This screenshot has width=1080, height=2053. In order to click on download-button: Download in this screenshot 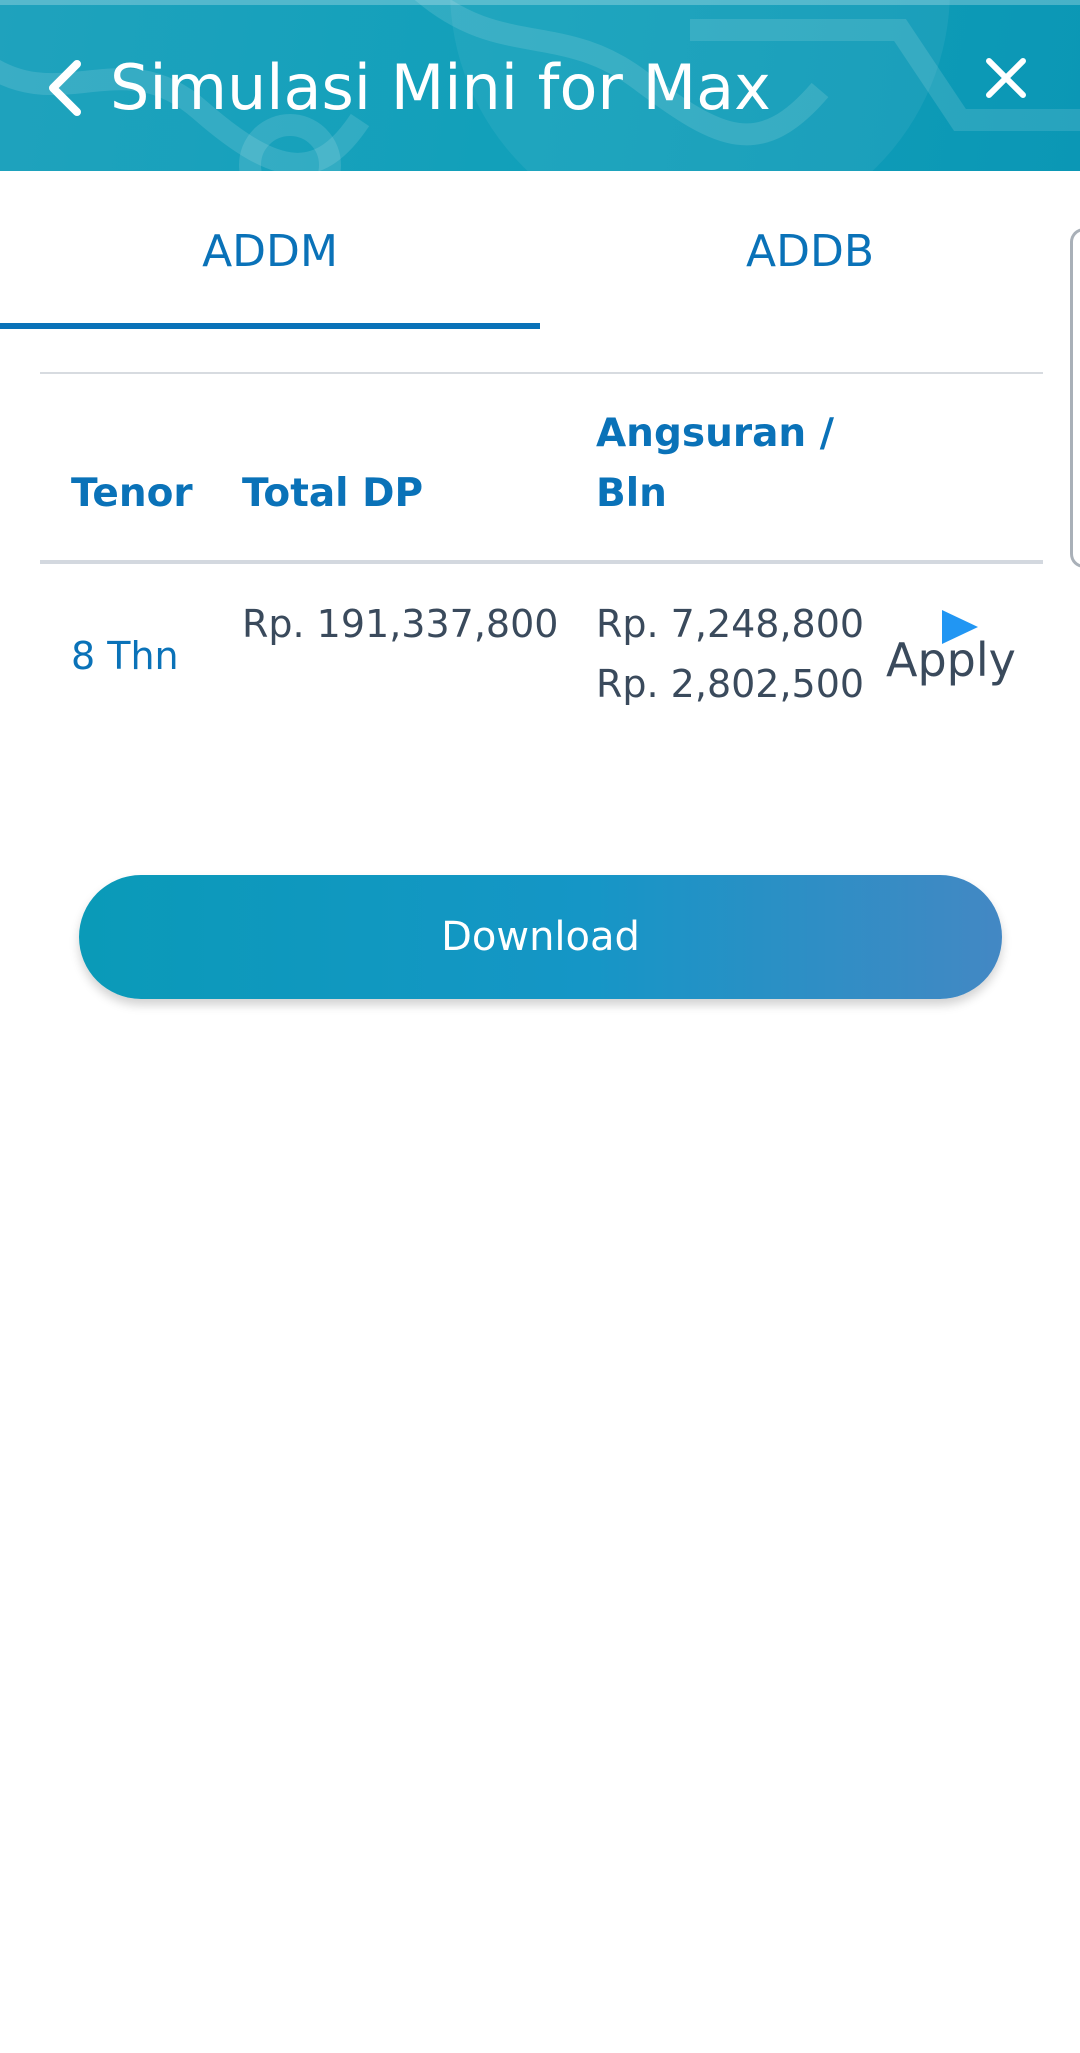, I will do `click(540, 937)`.